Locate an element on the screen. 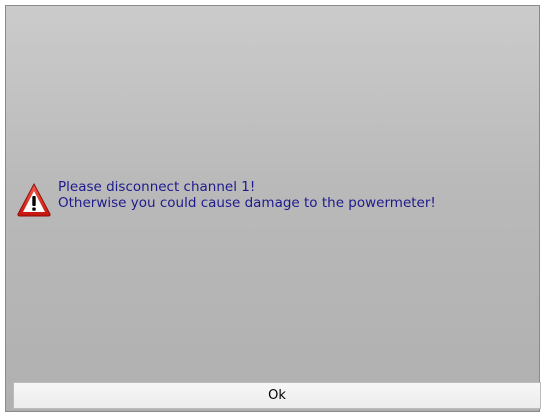 The width and height of the screenshot is (541, 413). message-line-1: Please disconnect channel 1! is located at coordinates (157, 187).